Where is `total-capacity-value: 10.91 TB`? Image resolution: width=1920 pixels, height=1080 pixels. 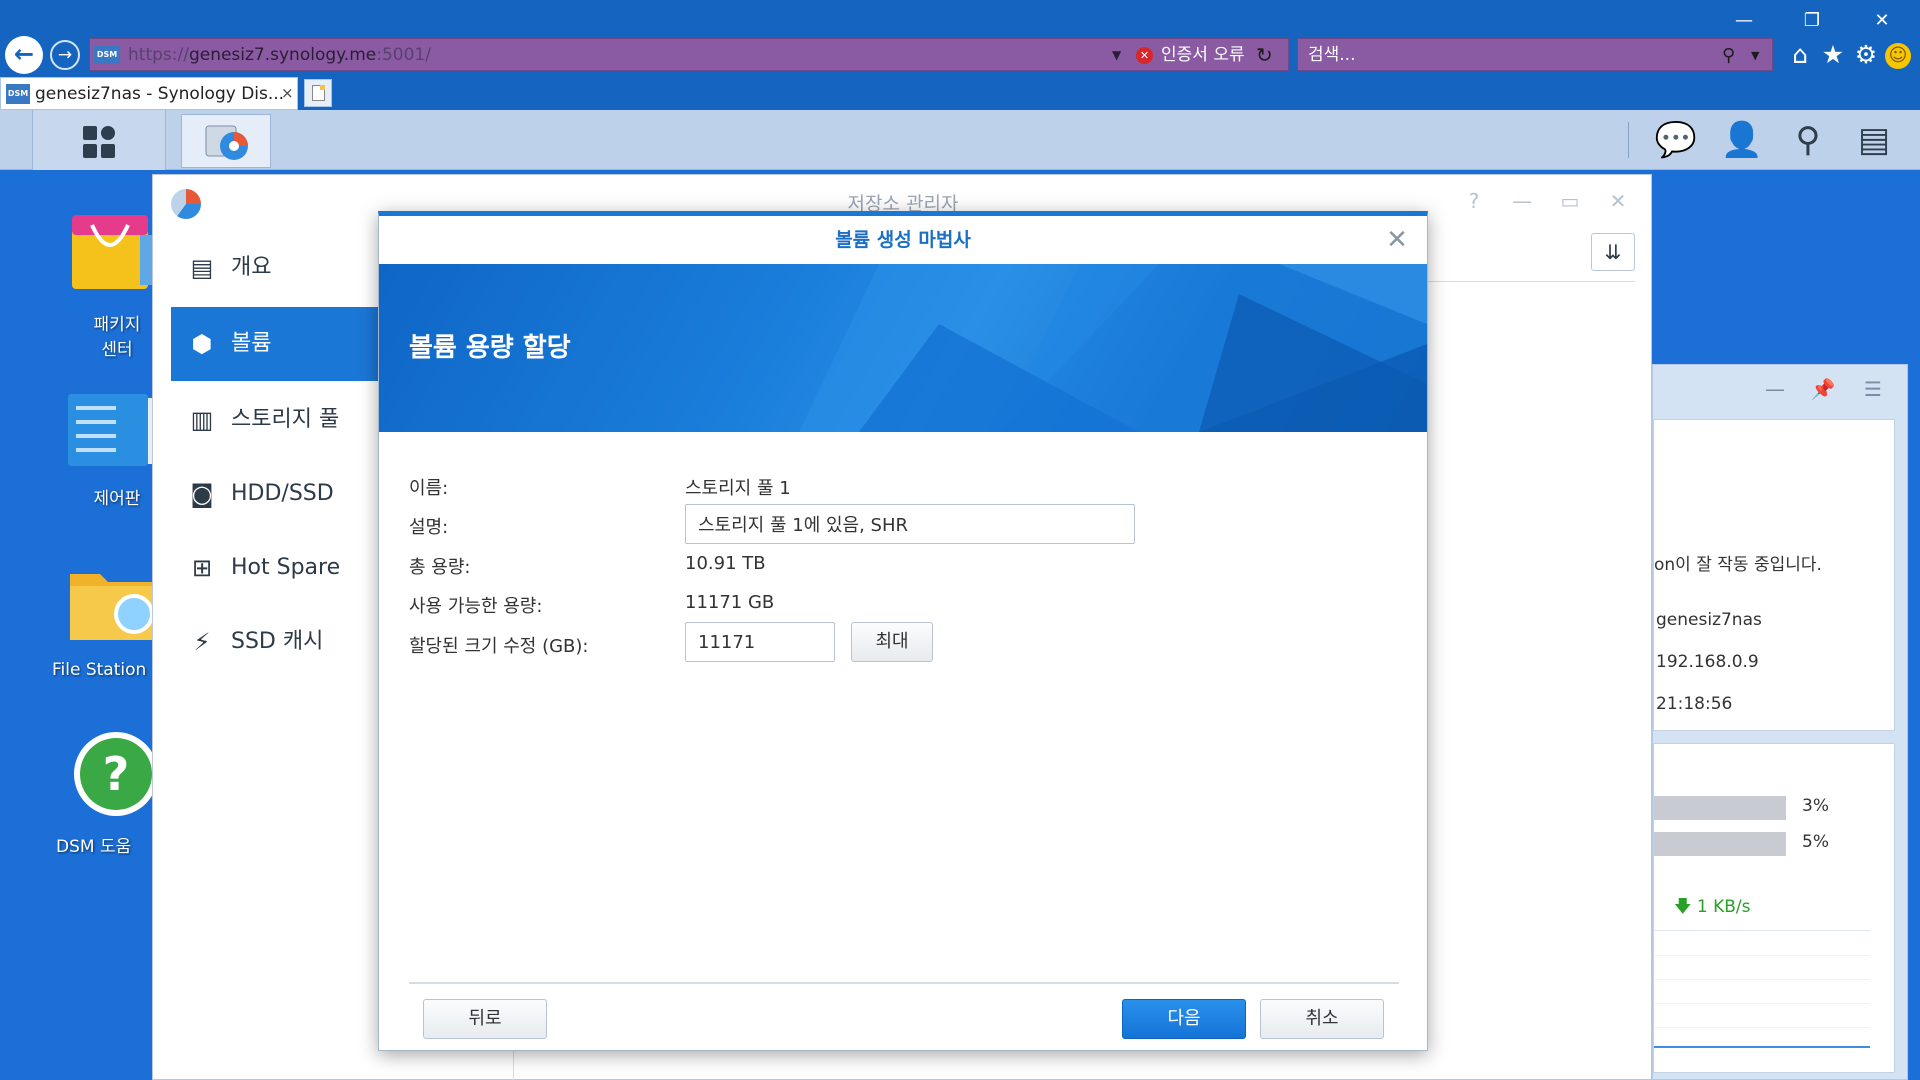
total-capacity-value: 10.91 TB is located at coordinates (725, 563).